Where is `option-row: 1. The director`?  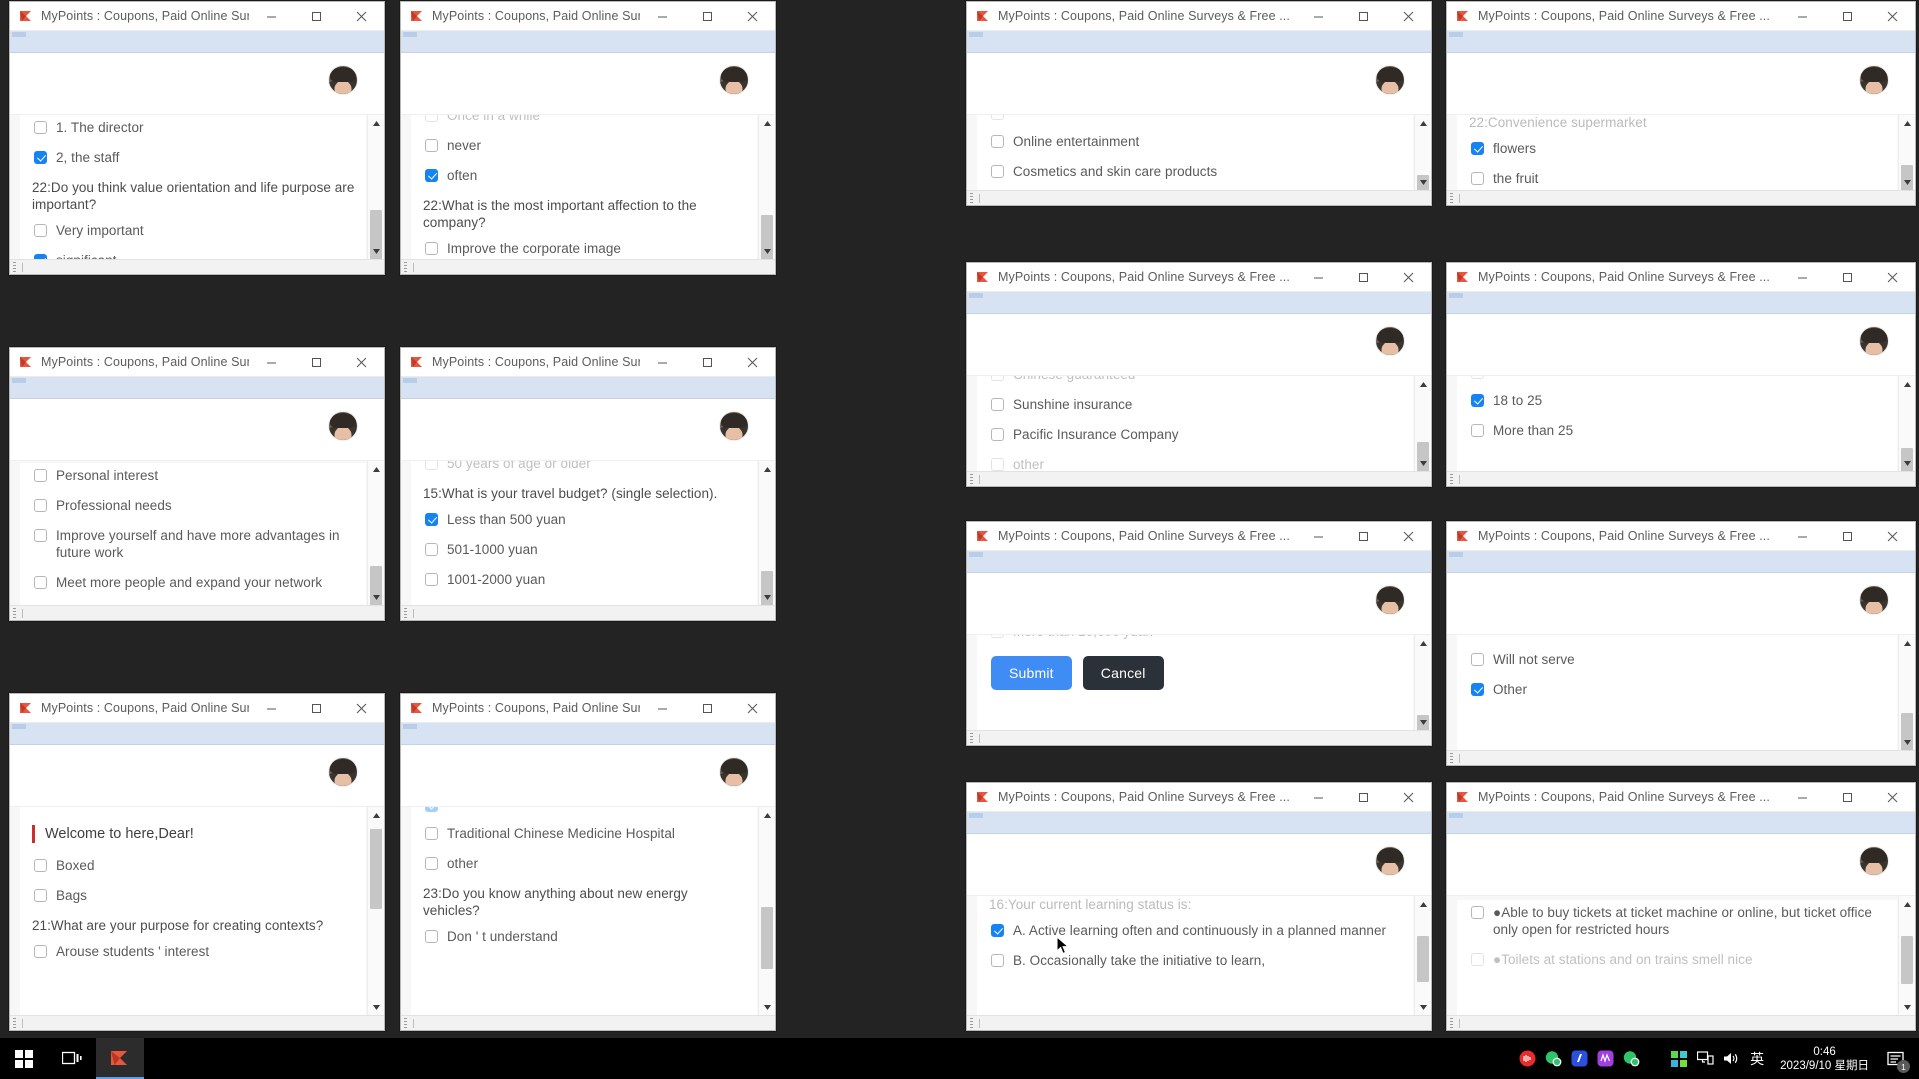
option-row: 1. The director is located at coordinates (195, 127).